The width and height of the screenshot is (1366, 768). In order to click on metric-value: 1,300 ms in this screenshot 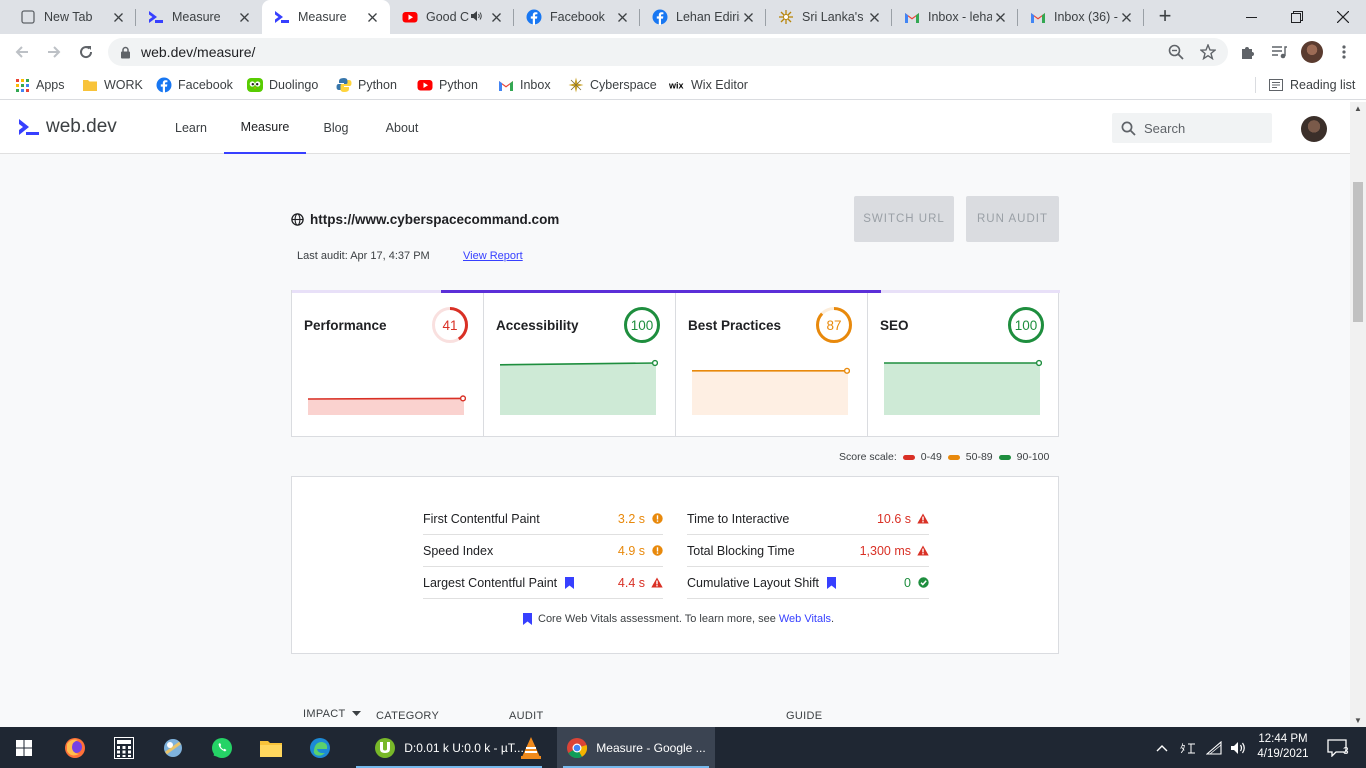, I will do `click(885, 550)`.